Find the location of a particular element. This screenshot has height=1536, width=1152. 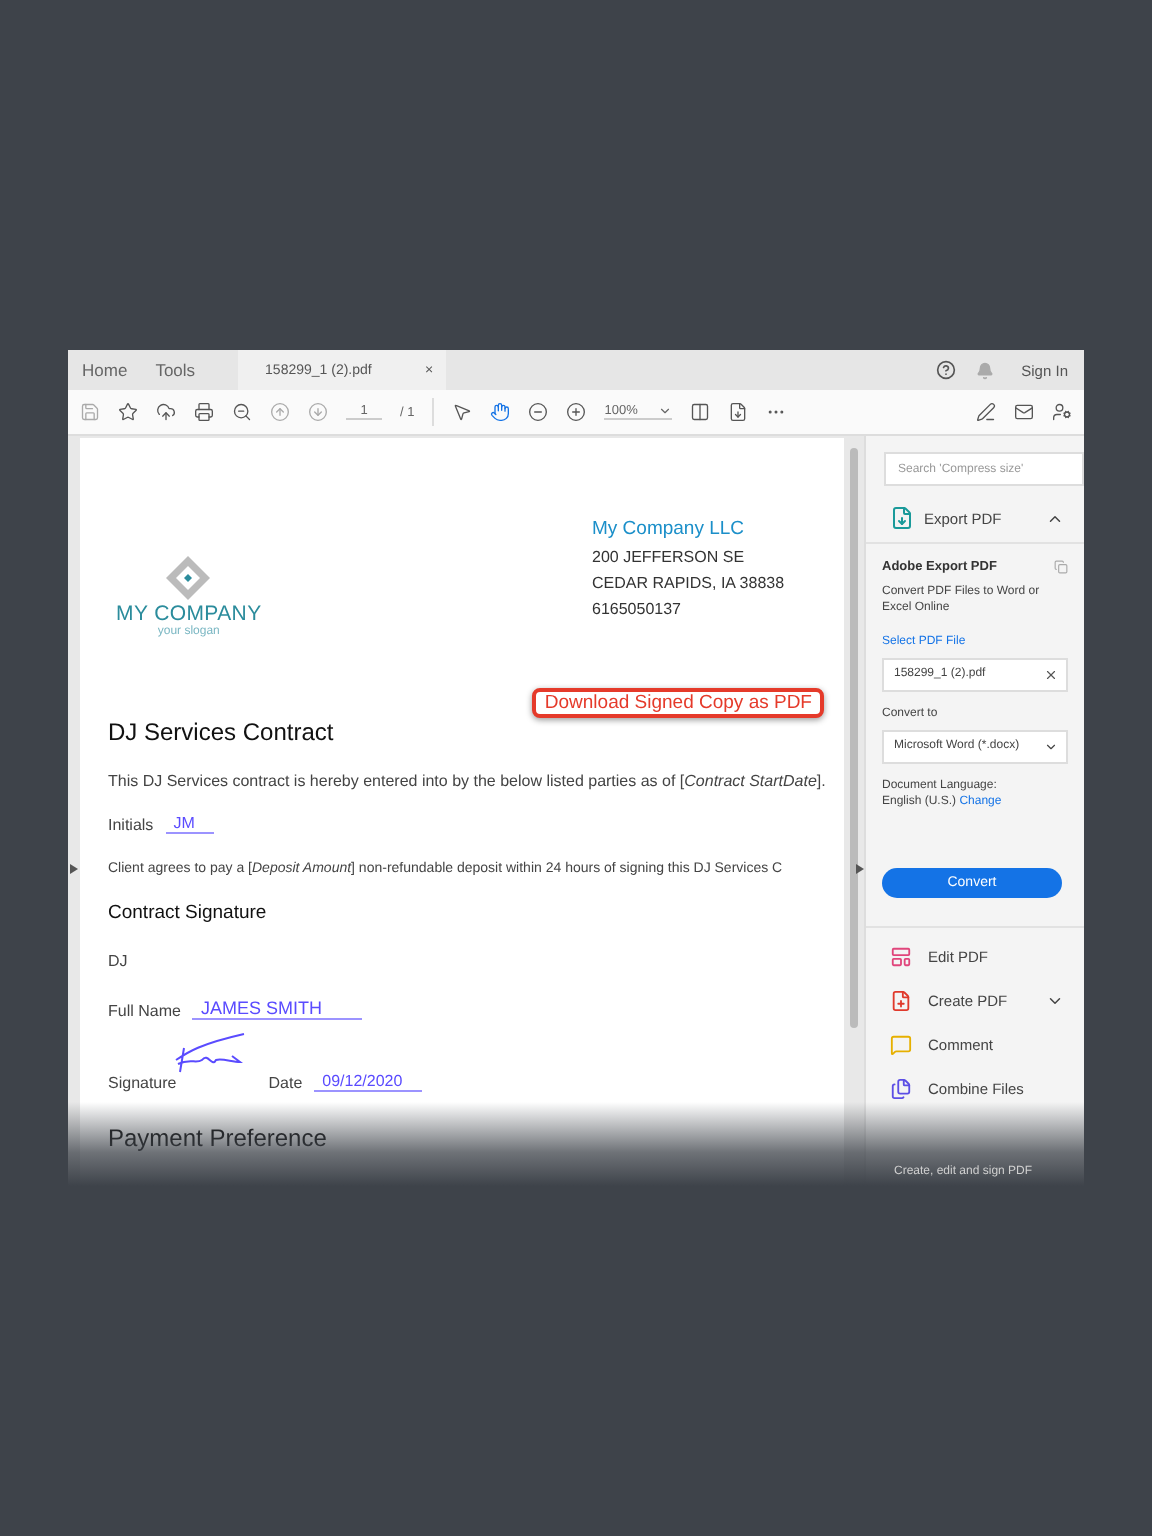

download-button: Download Signed Copy as PDF is located at coordinates (678, 703).